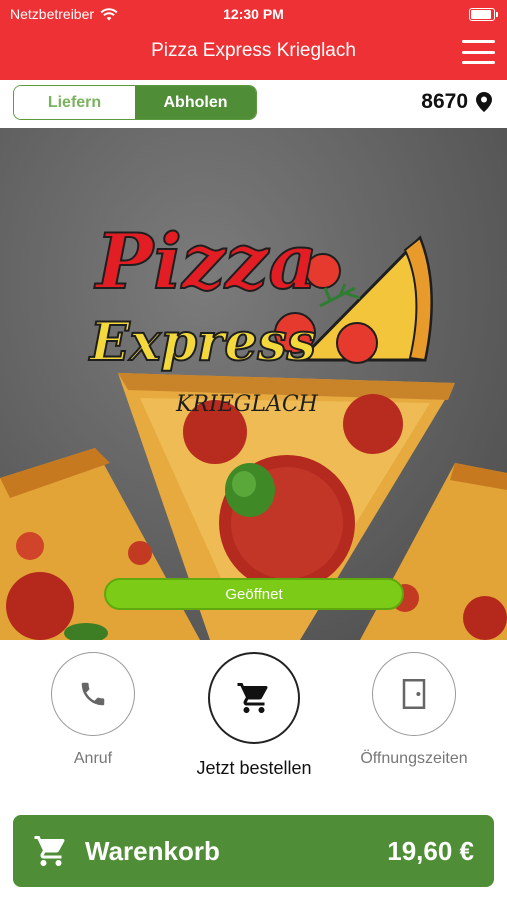  What do you see at coordinates (93, 758) in the screenshot?
I see `call-label: Anruf` at bounding box center [93, 758].